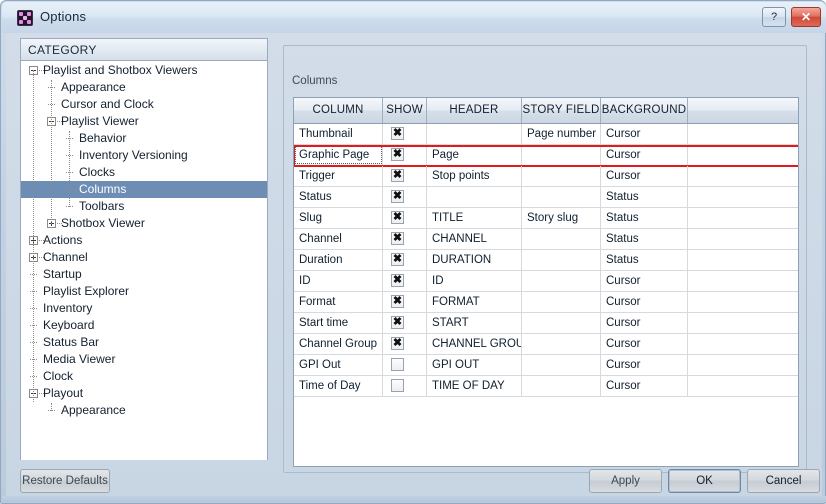  I want to click on tree-item-clock: Clock, so click(144, 376).